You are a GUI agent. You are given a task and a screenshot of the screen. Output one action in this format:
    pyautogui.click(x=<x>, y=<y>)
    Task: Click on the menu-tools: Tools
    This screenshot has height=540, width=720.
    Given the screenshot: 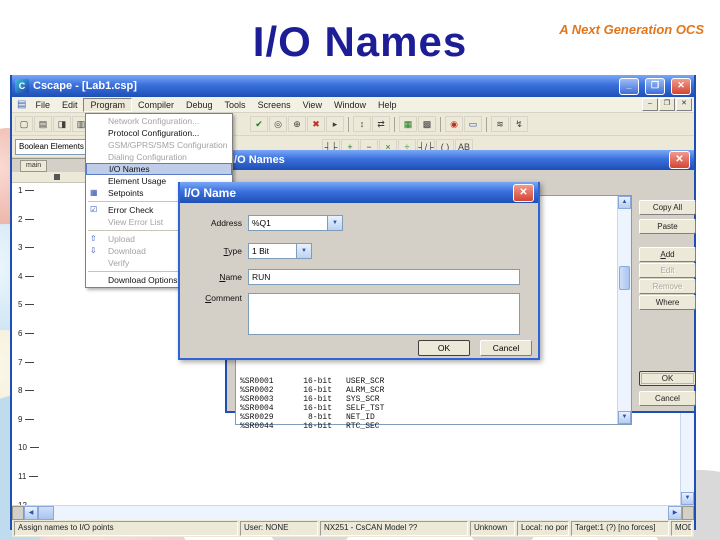 What is the action you would take?
    pyautogui.click(x=235, y=105)
    